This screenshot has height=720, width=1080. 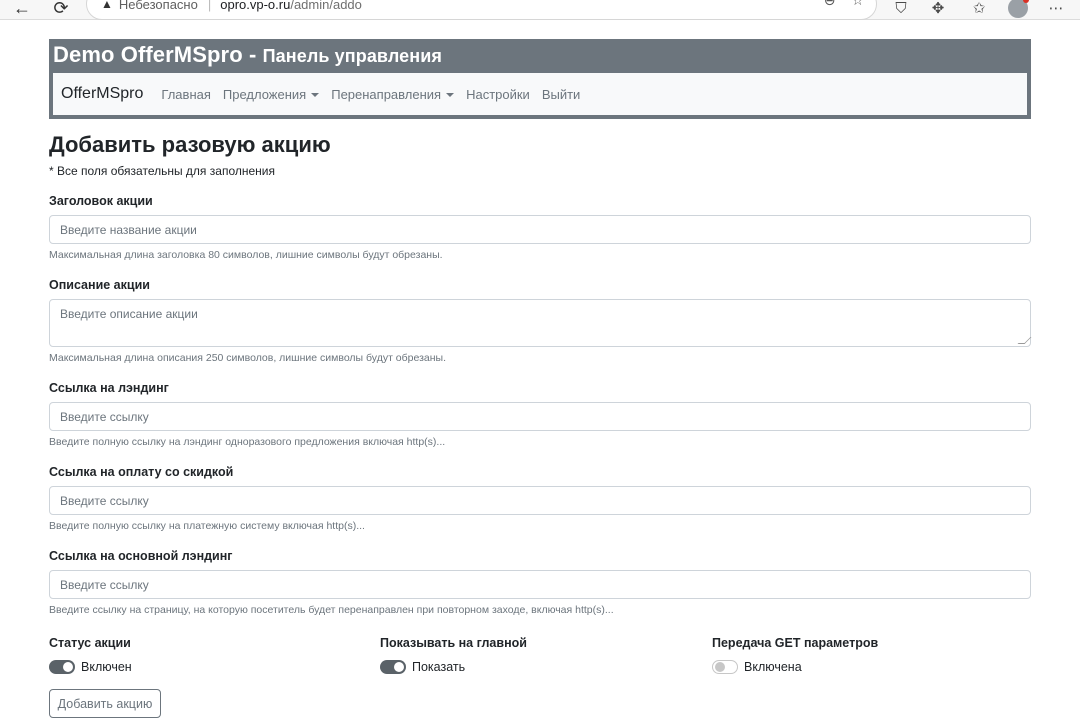 I want to click on description-placeholder: Введите описание акции, so click(x=129, y=314).